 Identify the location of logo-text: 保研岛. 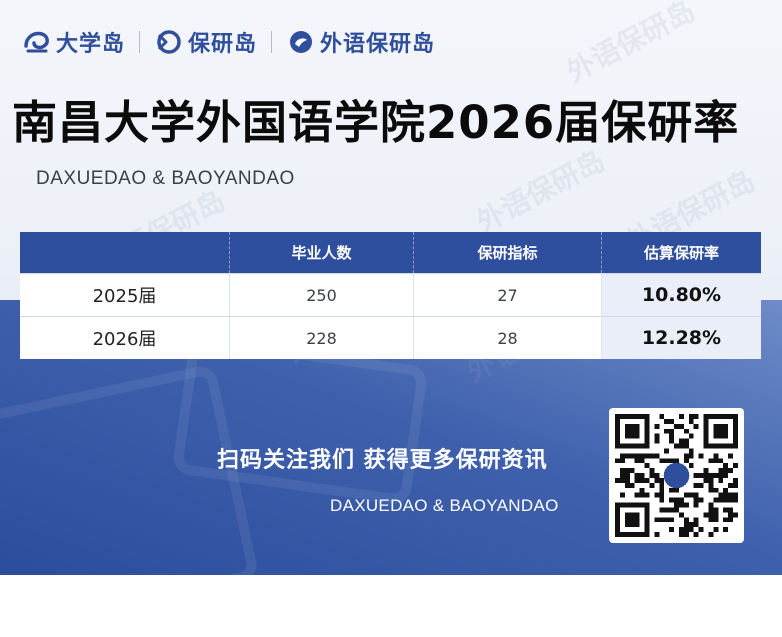
(223, 44).